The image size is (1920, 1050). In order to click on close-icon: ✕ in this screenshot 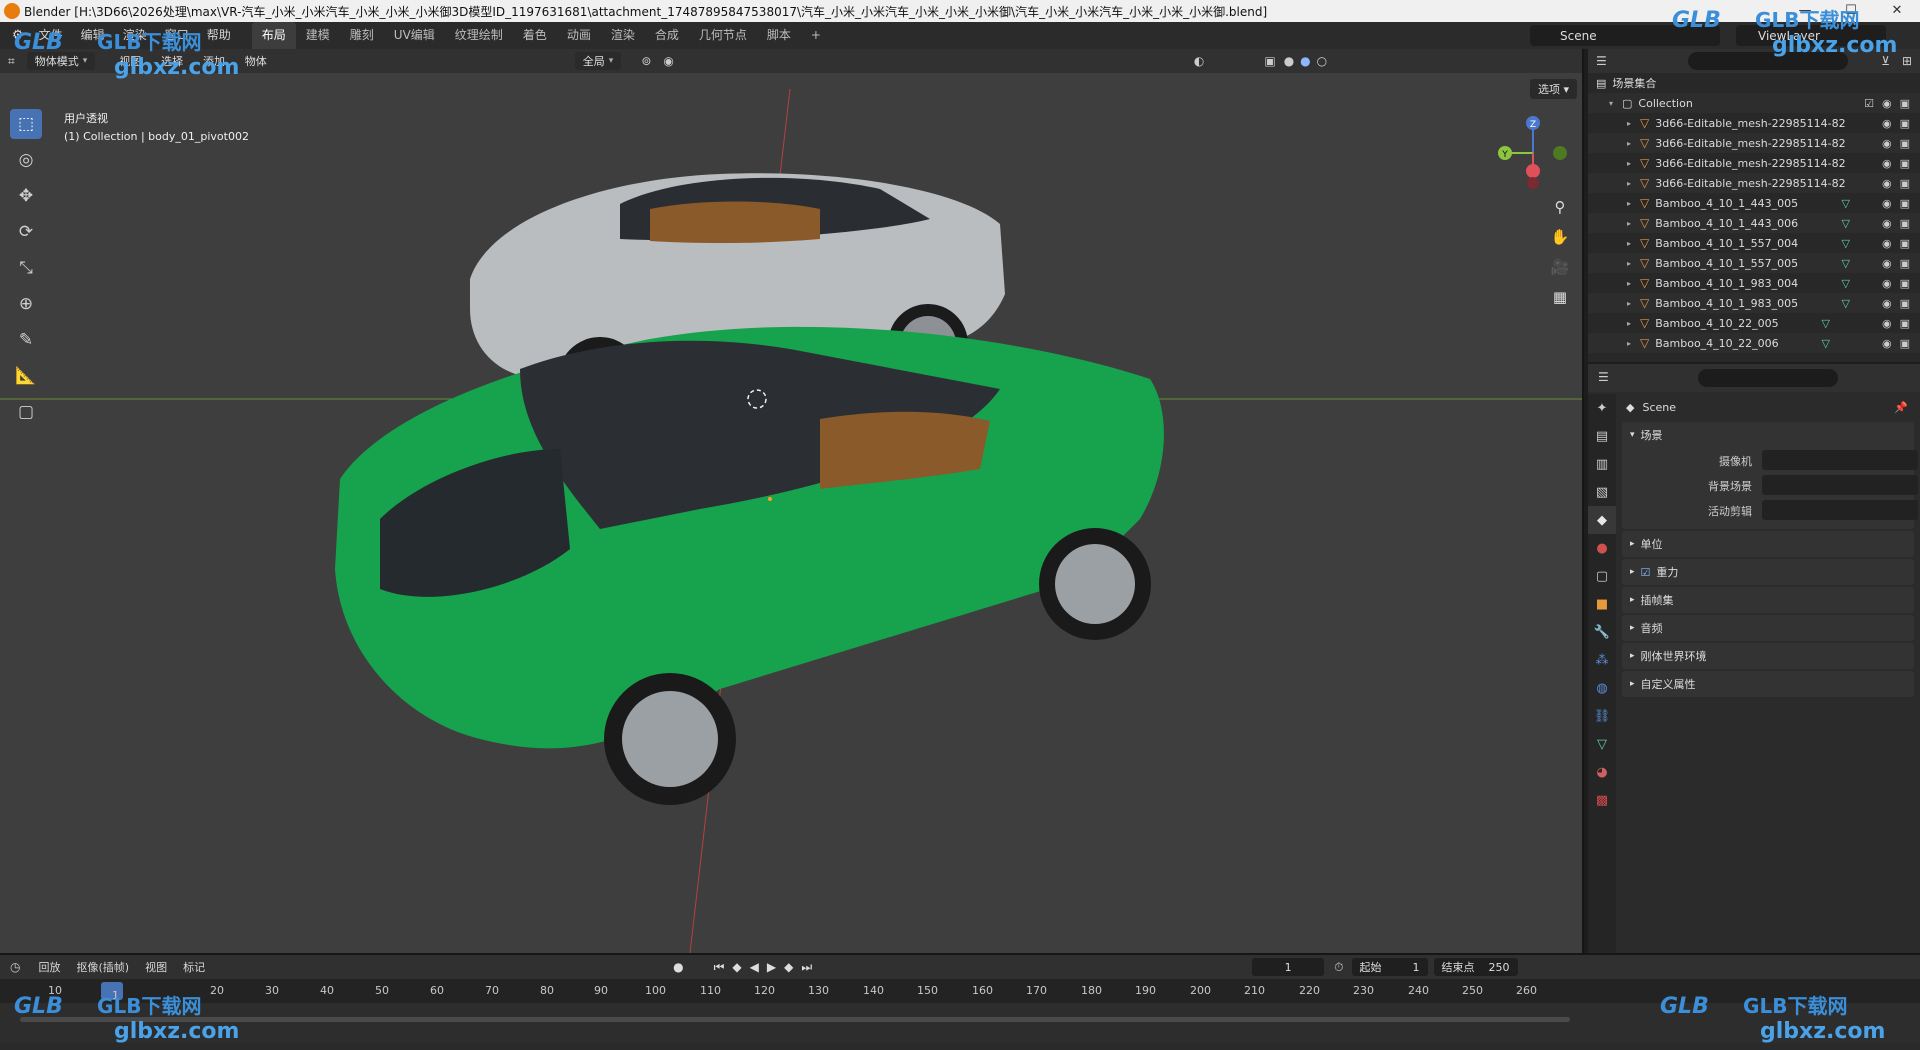, I will do `click(1897, 11)`.